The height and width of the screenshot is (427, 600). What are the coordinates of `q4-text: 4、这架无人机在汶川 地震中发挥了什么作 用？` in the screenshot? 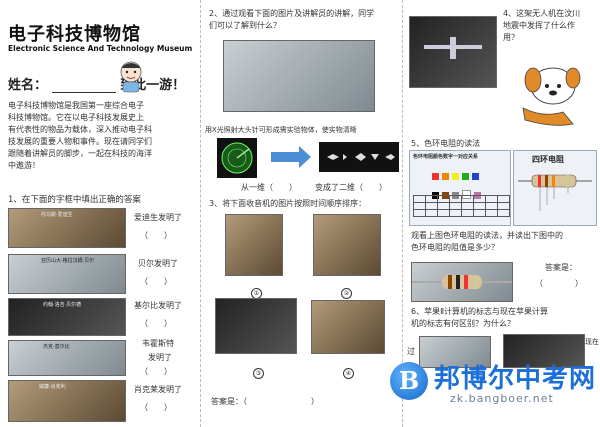 It's located at (551, 26).